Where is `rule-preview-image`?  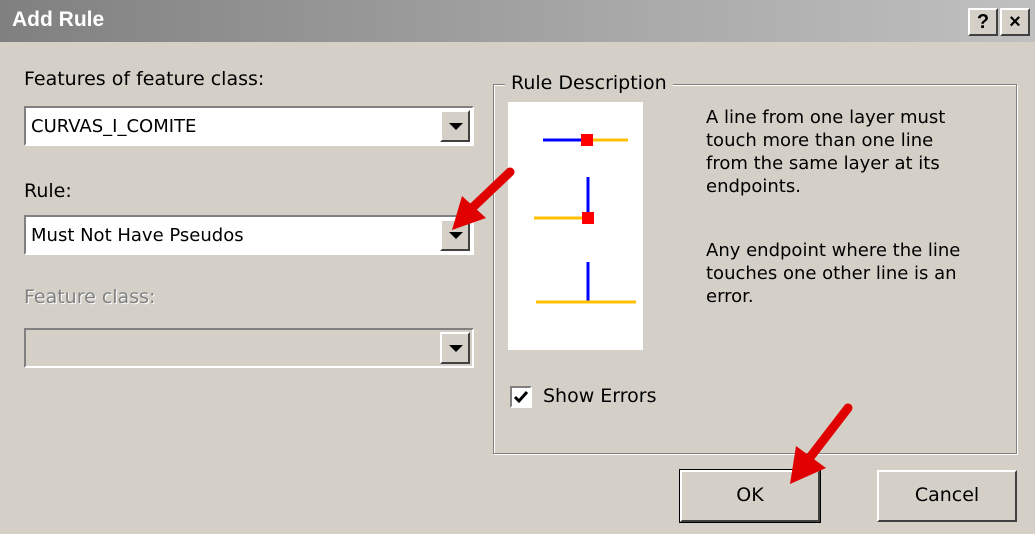
rule-preview-image is located at coordinates (575, 226).